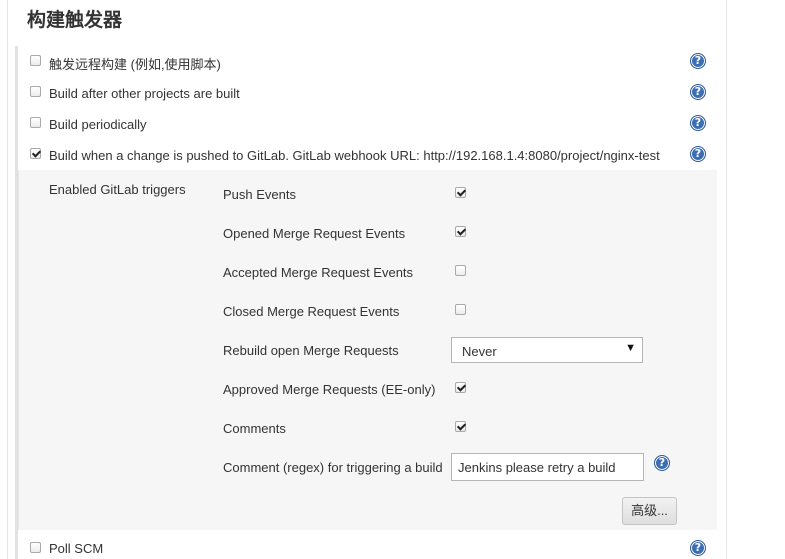  What do you see at coordinates (35, 60) in the screenshot?
I see `trigger-remote-checkbox` at bounding box center [35, 60].